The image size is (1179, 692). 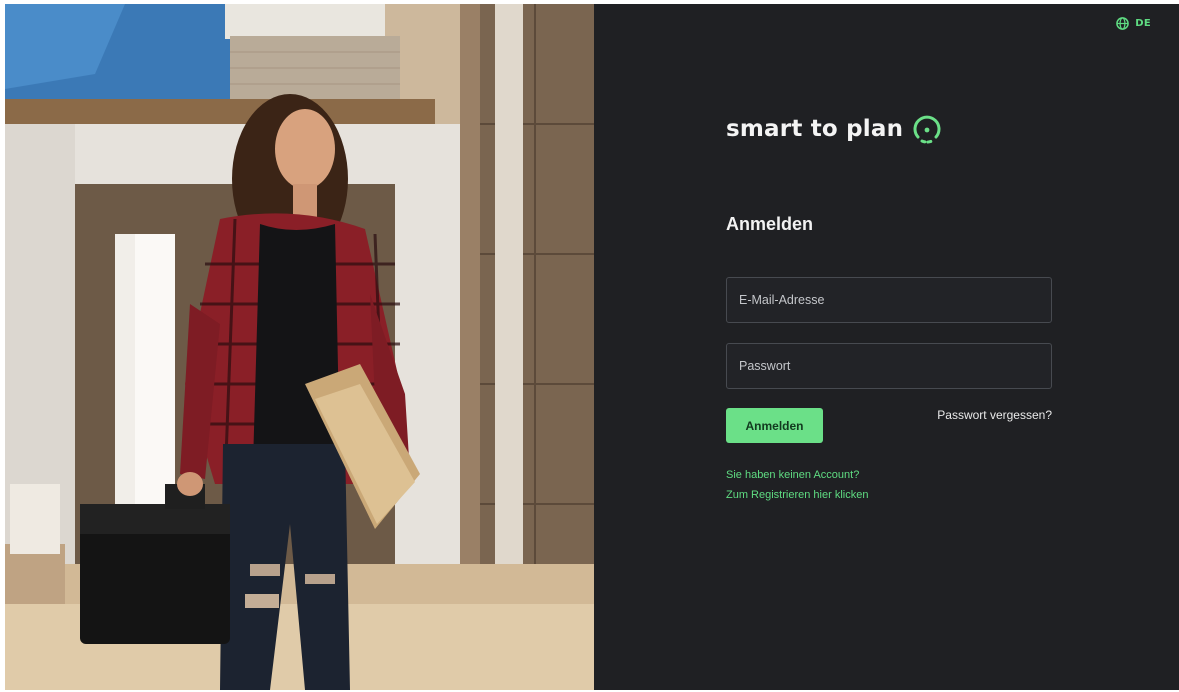 I want to click on login-button: Anmelden, so click(x=774, y=425).